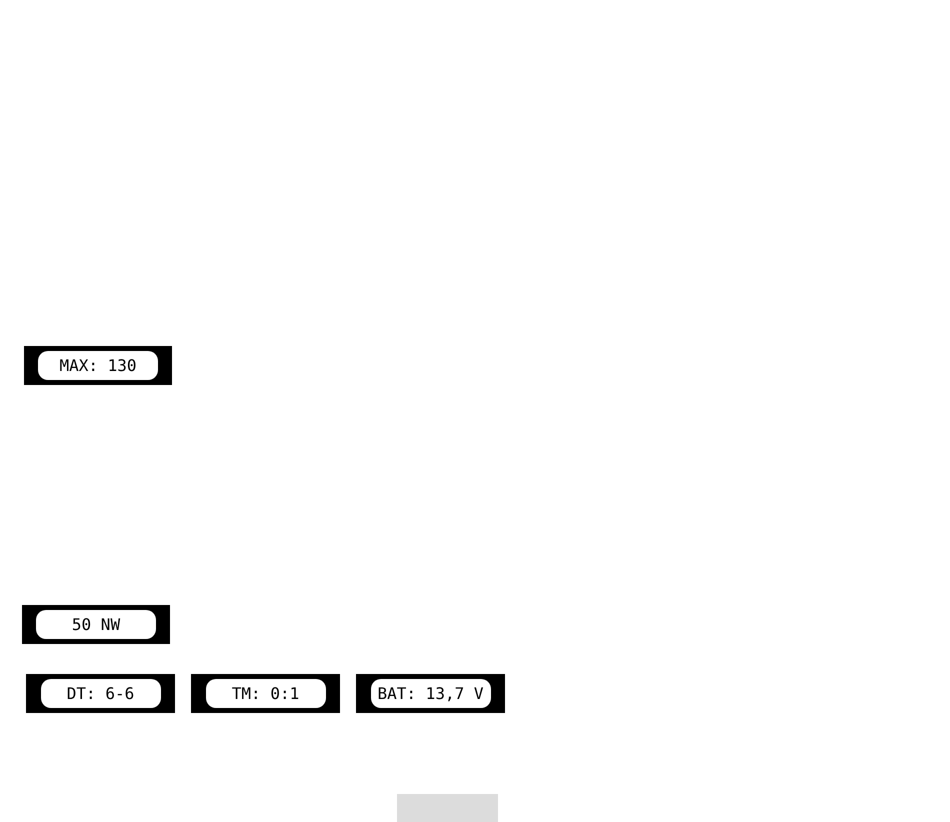 The height and width of the screenshot is (822, 950). I want to click on display-text: TM: 0:1, so click(266, 693).